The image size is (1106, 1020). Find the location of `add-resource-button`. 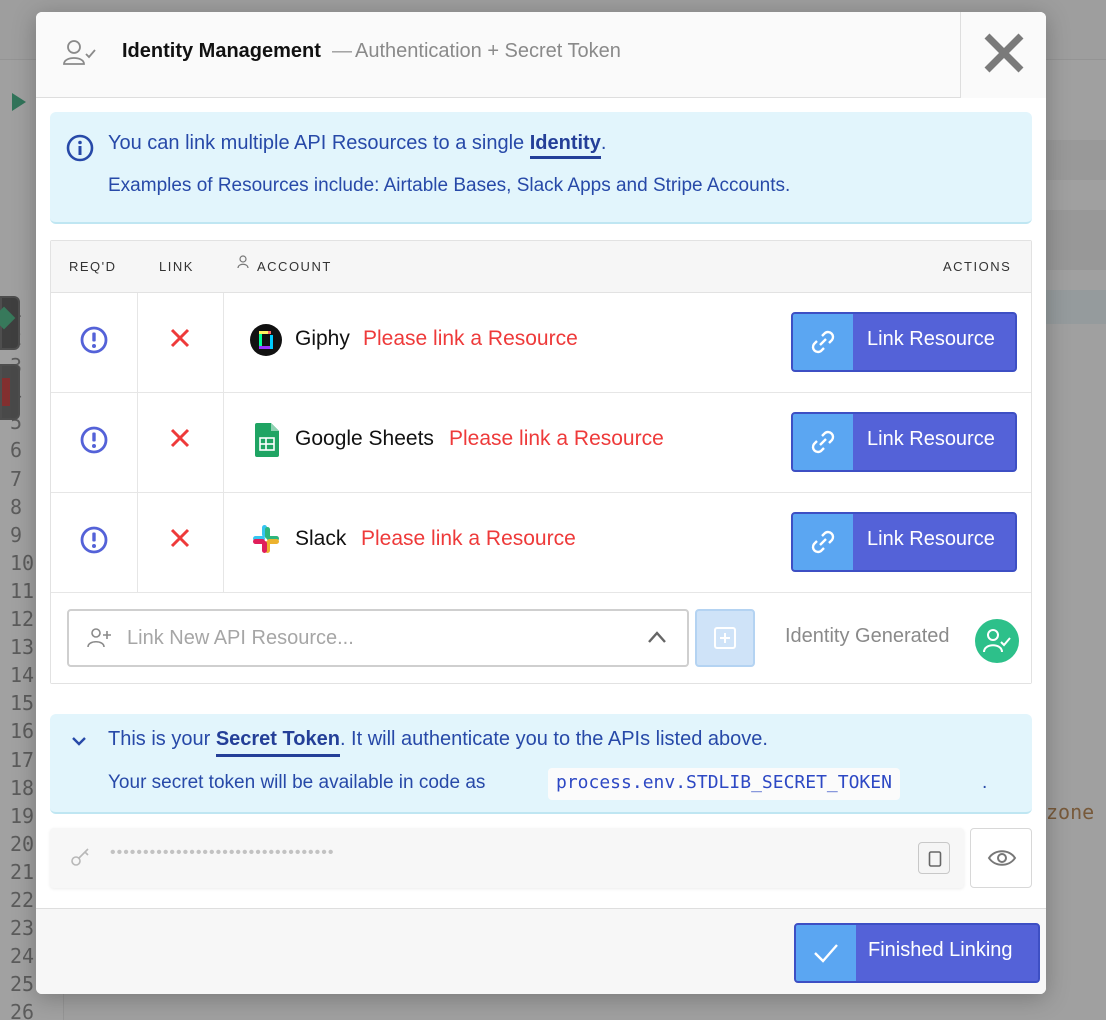

add-resource-button is located at coordinates (725, 638).